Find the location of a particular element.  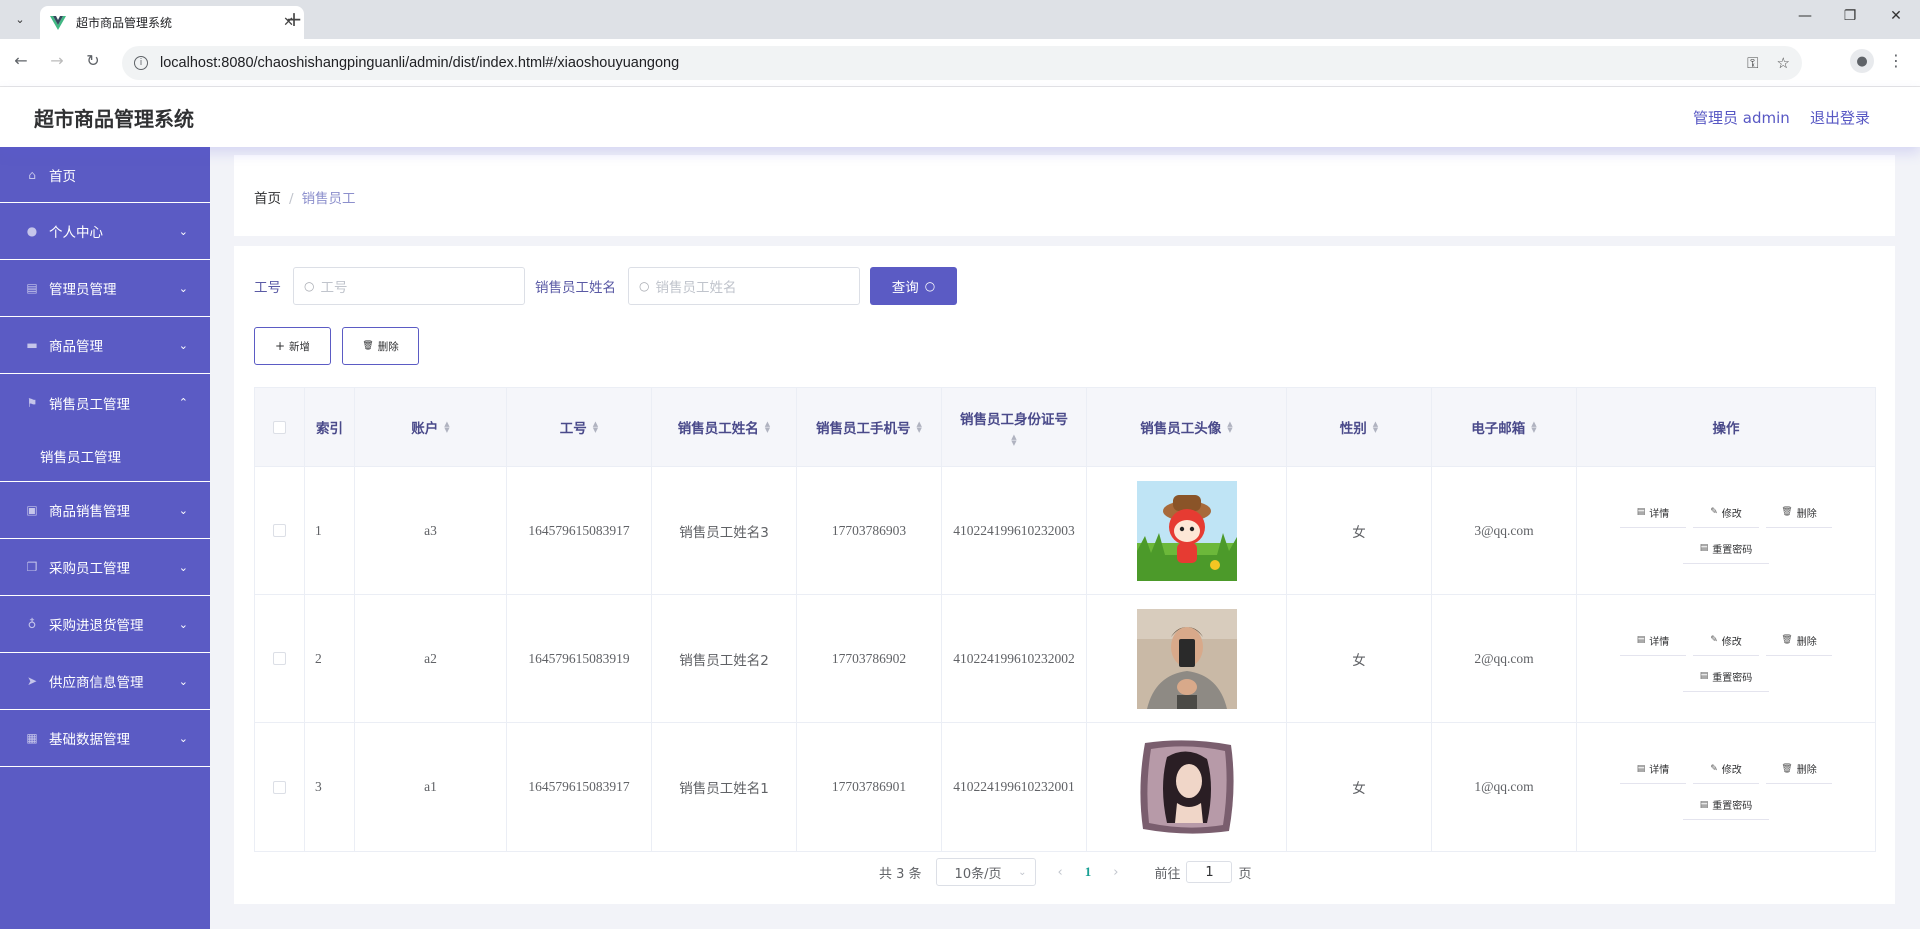

browser-menu-icon: ⋮ is located at coordinates (1896, 60).